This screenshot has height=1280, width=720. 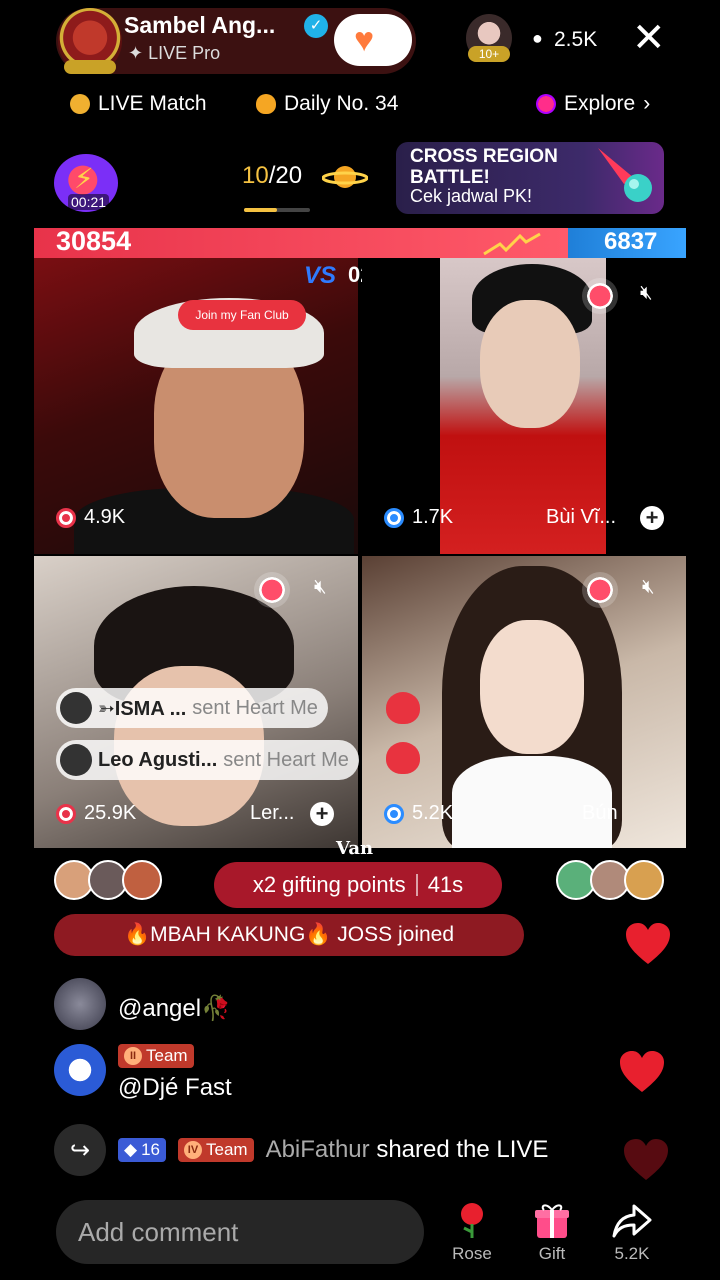 I want to click on gifting-points-banner: x2 gifting points 41s, so click(x=358, y=885).